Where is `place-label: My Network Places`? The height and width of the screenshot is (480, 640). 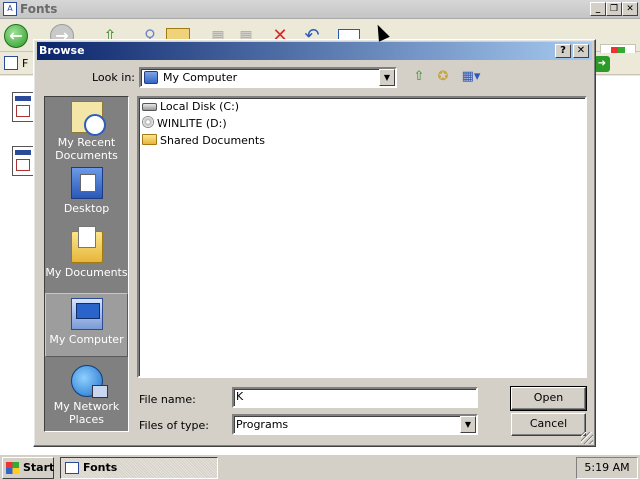
place-label: My Network Places is located at coordinates (86, 413).